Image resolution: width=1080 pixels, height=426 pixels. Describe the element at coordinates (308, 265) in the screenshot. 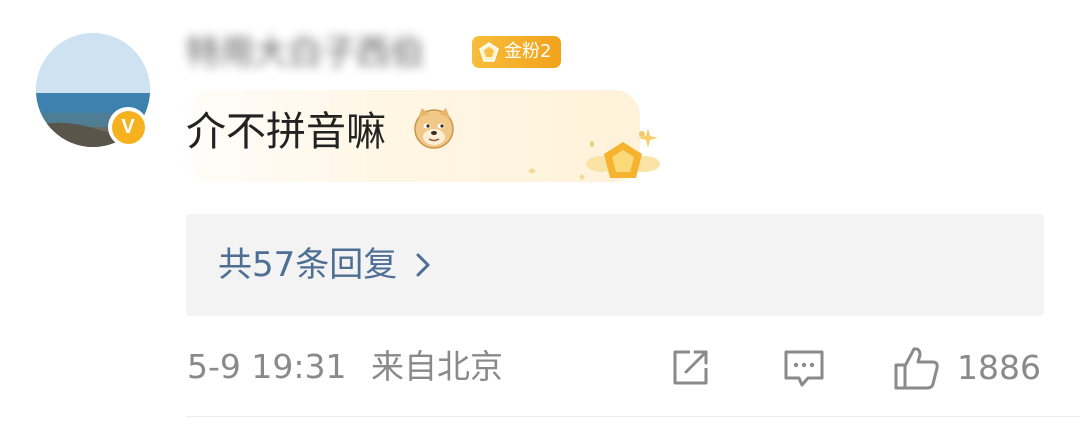

I see `reply-count-label: 共57条回复` at that location.